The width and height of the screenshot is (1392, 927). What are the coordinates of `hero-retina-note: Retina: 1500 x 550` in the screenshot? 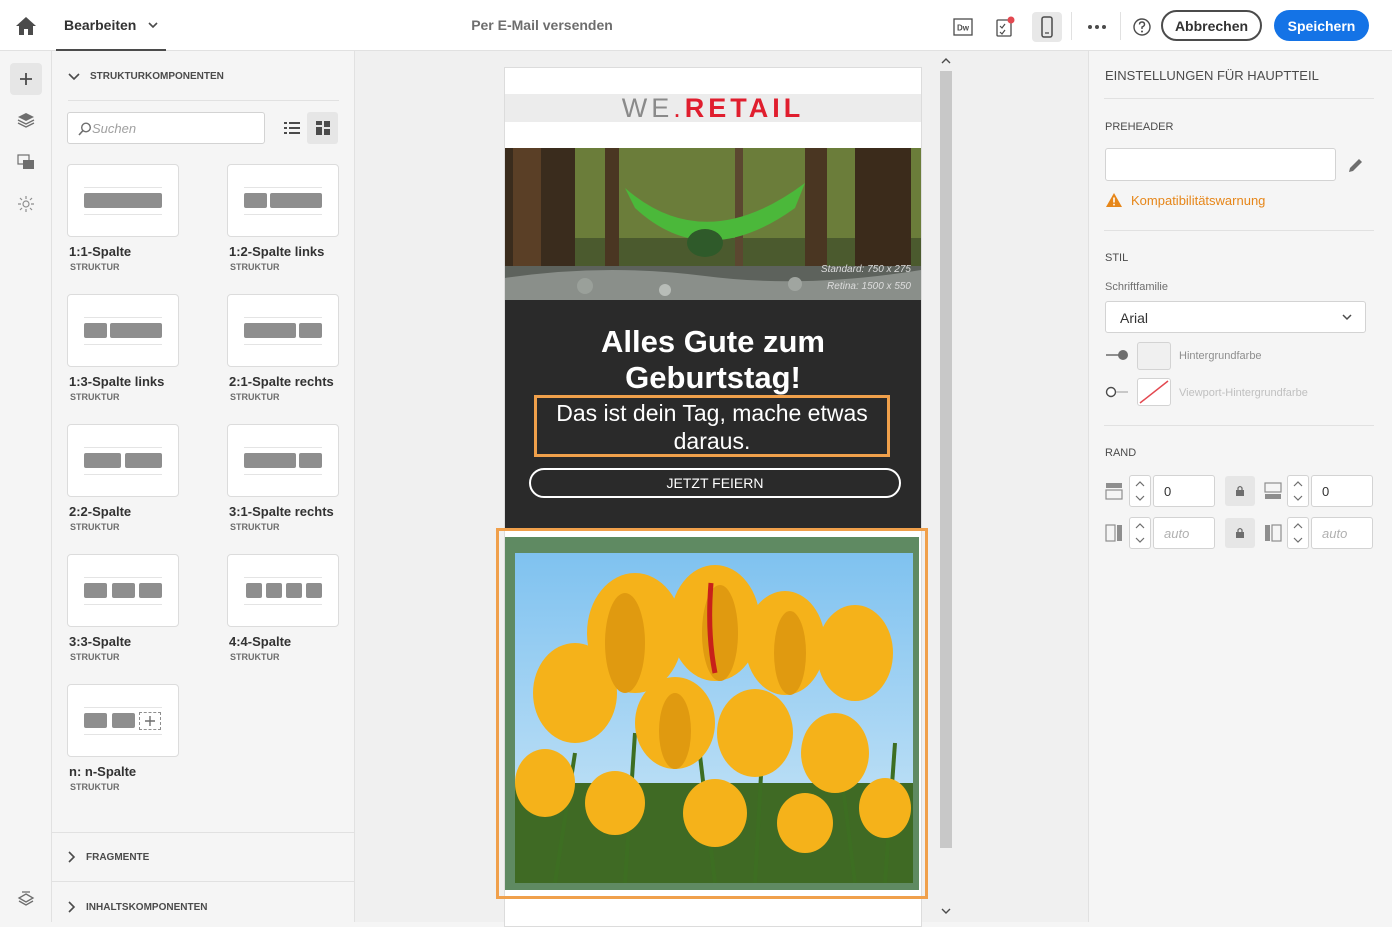 It's located at (869, 286).